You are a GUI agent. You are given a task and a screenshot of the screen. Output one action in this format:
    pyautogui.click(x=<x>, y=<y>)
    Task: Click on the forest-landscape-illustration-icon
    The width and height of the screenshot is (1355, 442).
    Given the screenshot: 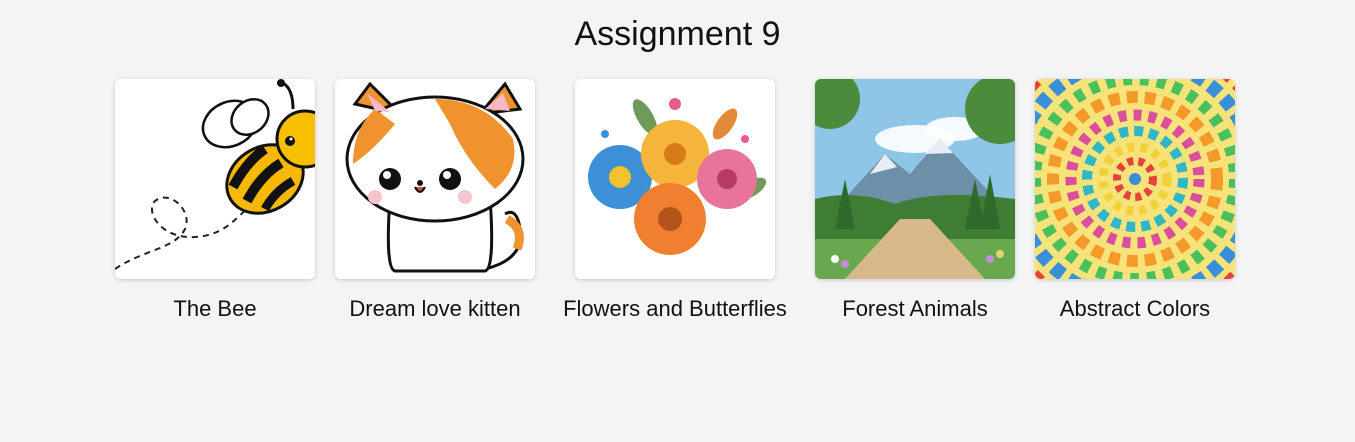 What is the action you would take?
    pyautogui.click(x=915, y=179)
    